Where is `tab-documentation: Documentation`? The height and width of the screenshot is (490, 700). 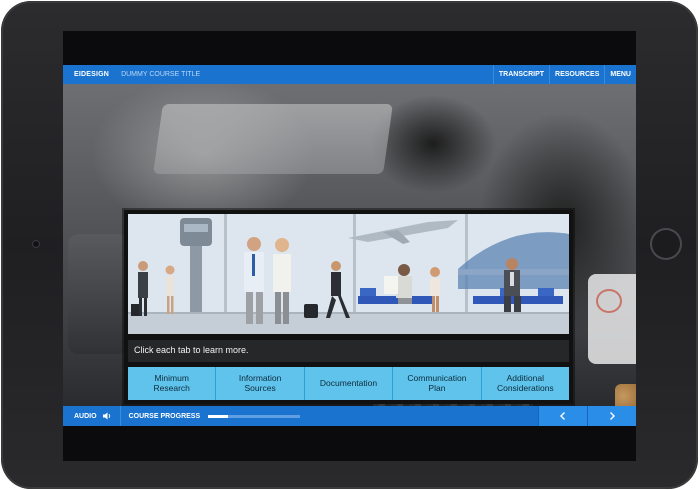
tab-documentation: Documentation is located at coordinates (349, 383).